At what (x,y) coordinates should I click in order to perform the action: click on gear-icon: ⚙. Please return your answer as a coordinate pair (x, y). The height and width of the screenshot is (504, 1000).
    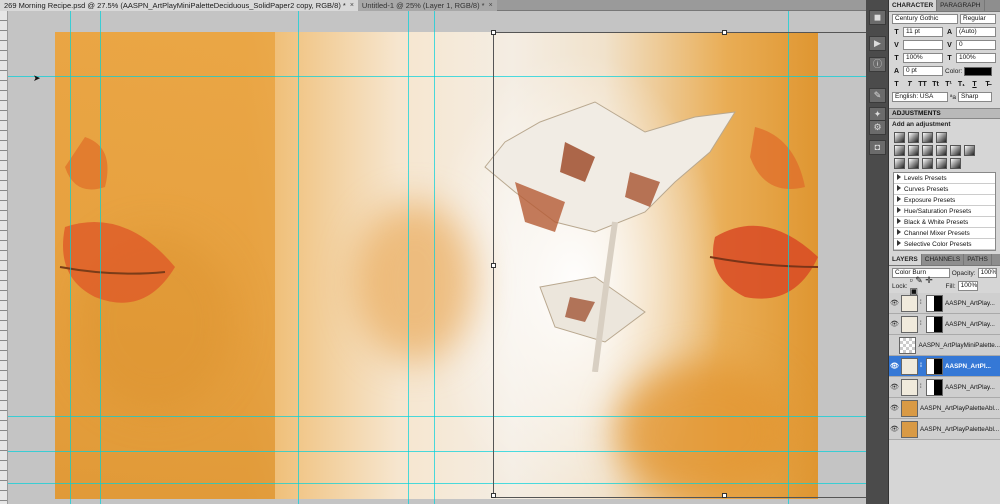
    Looking at the image, I should click on (877, 127).